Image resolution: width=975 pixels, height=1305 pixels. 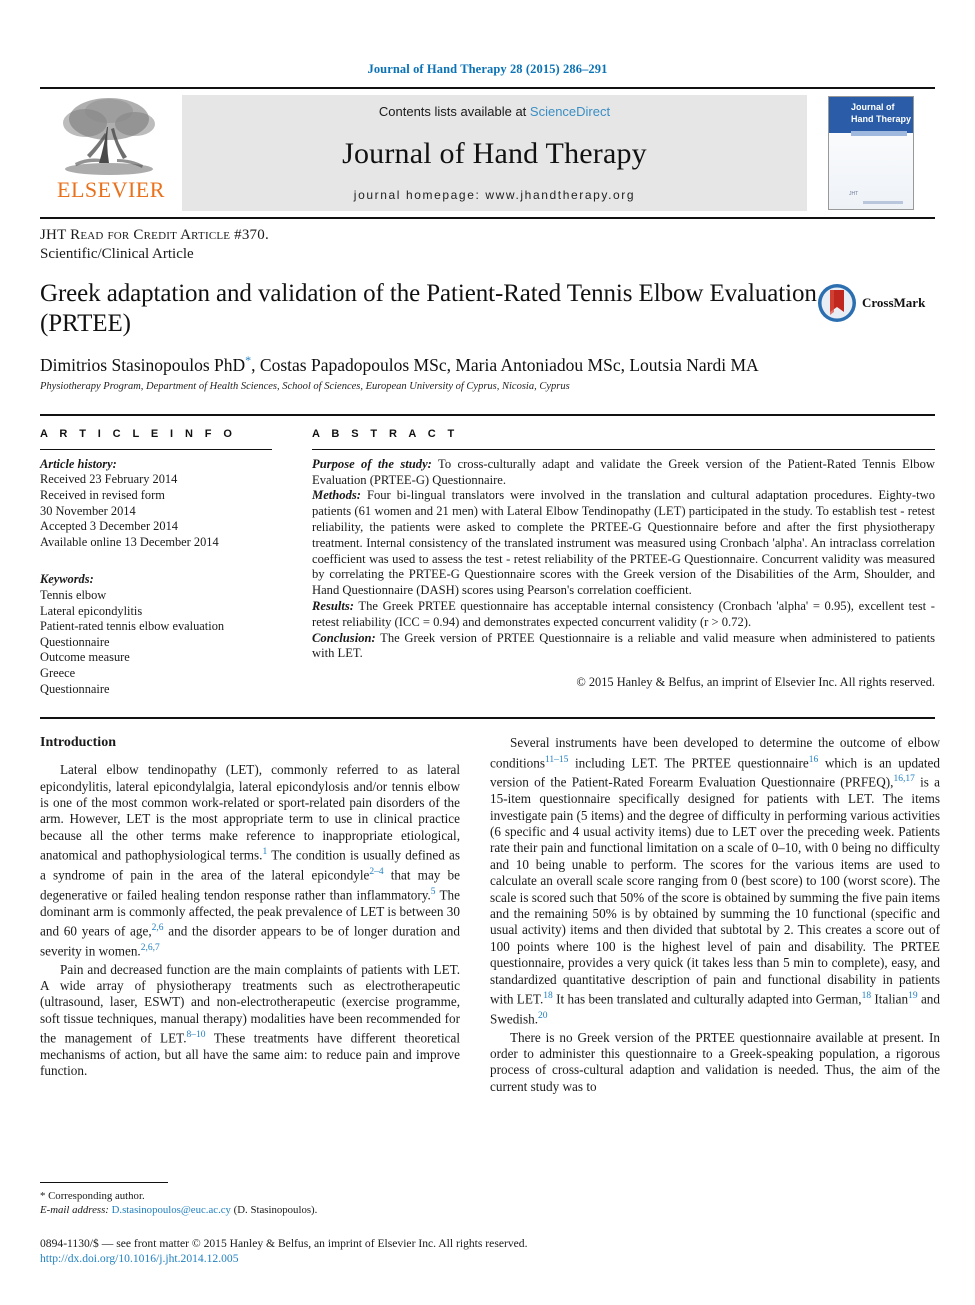 I want to click on cover-title: Journal of Hand Therapy, so click(x=881, y=113).